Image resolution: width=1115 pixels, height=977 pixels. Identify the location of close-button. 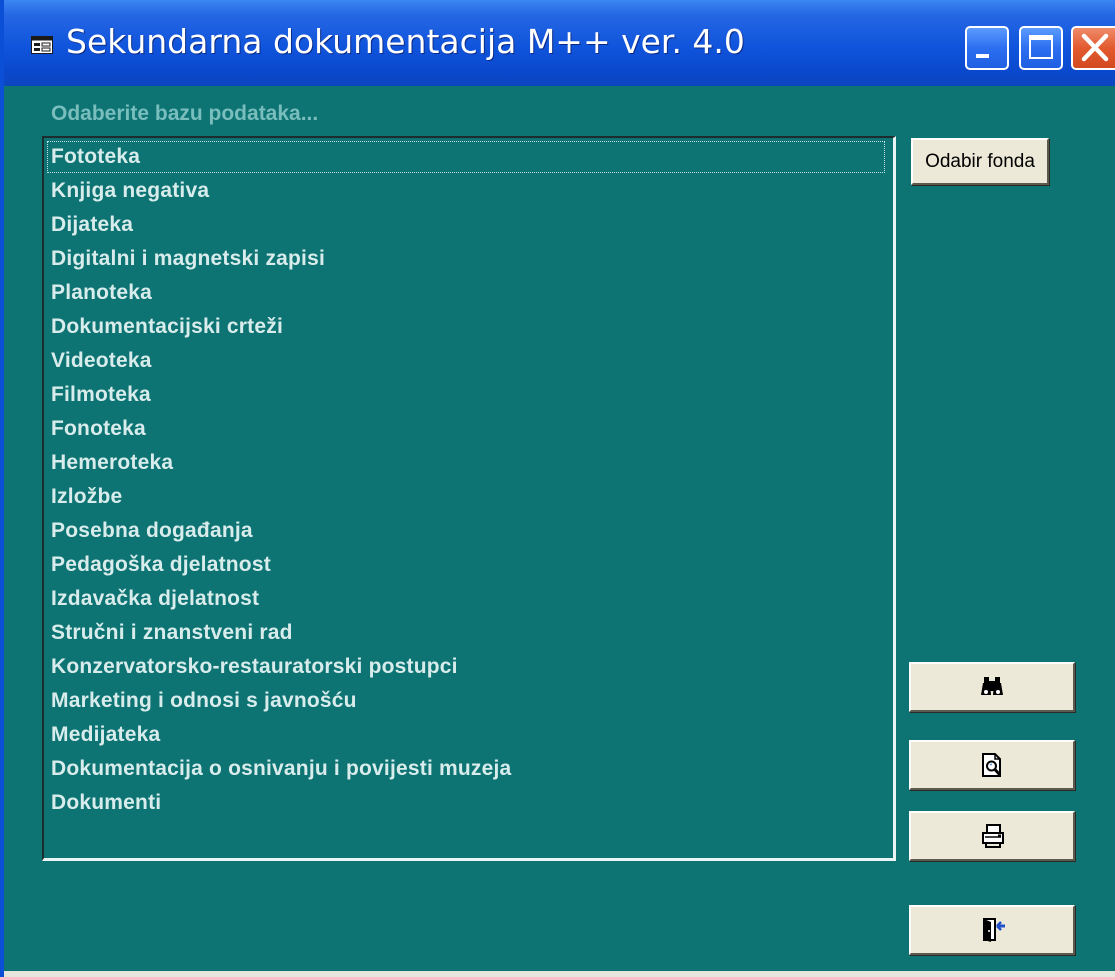
(1093, 48).